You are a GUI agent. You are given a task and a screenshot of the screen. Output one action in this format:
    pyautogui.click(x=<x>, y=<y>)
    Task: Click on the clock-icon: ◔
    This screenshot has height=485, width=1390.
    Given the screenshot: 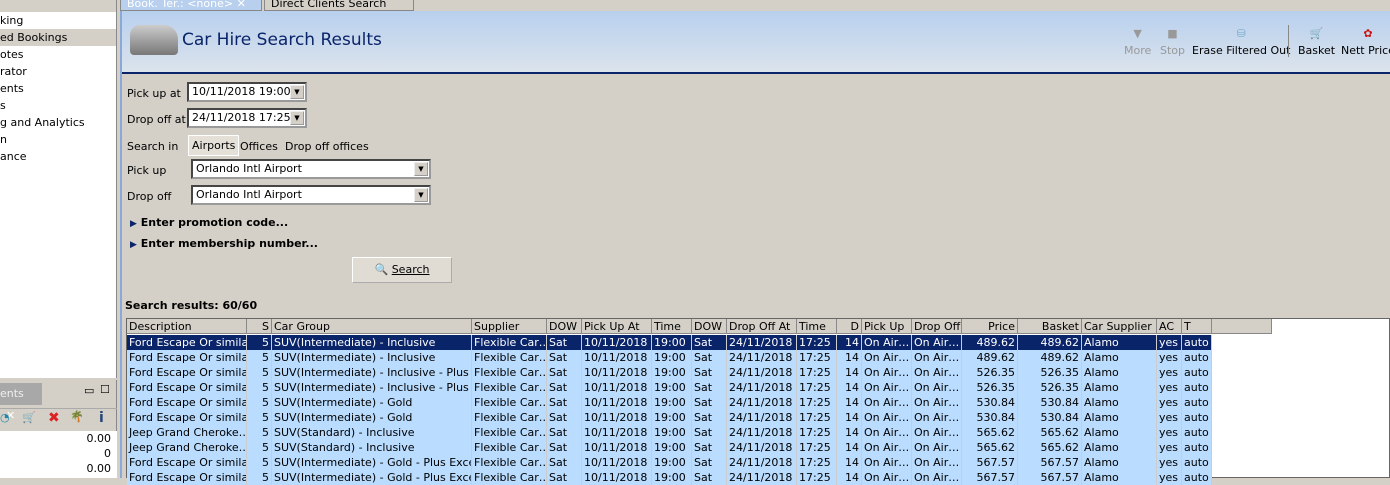 What is the action you would take?
    pyautogui.click(x=5, y=417)
    